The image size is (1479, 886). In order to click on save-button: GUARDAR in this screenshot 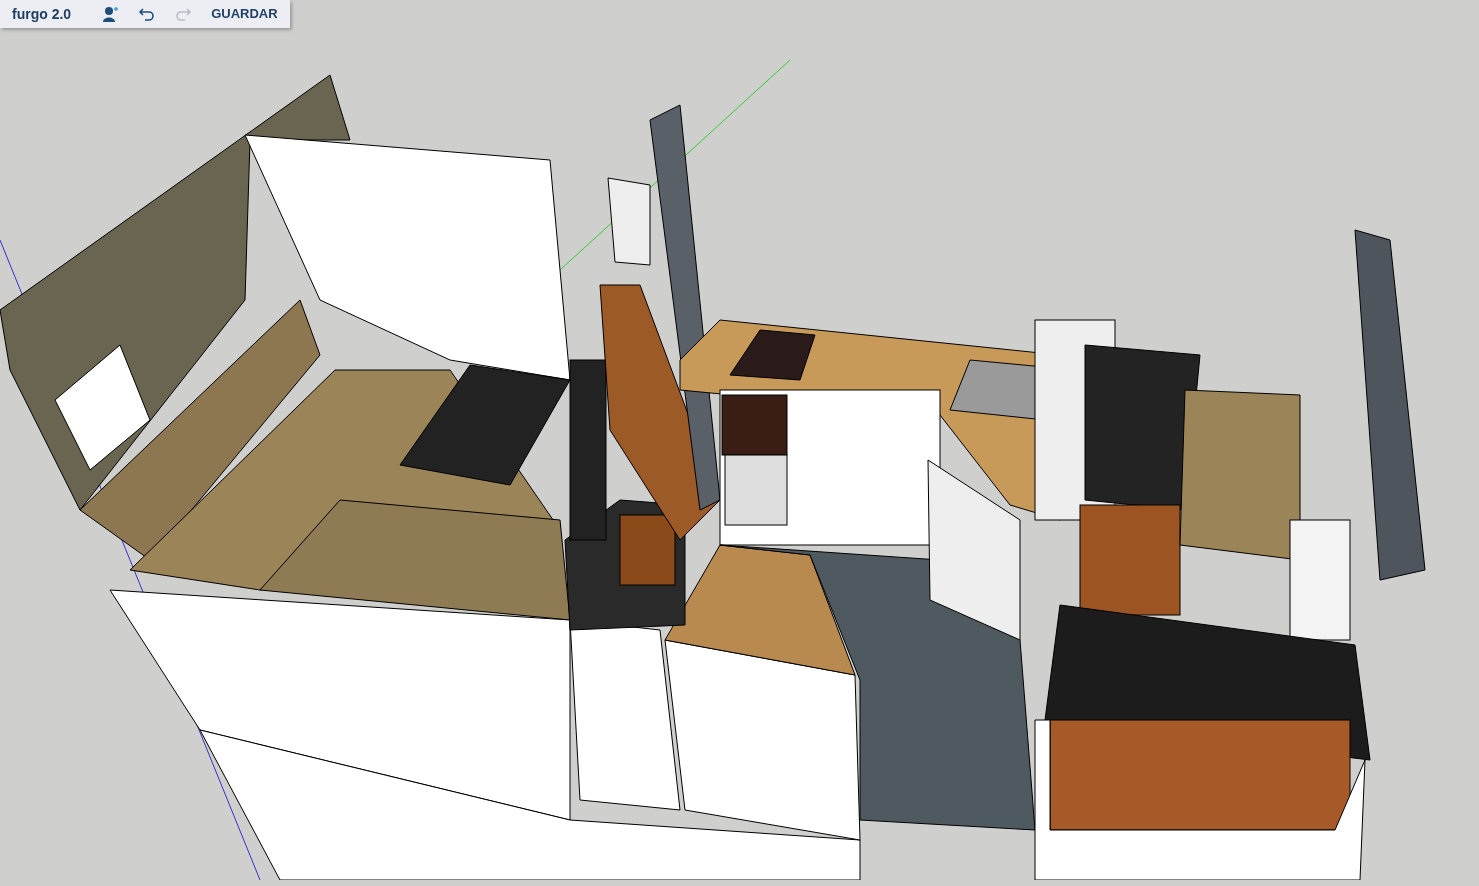, I will do `click(244, 14)`.